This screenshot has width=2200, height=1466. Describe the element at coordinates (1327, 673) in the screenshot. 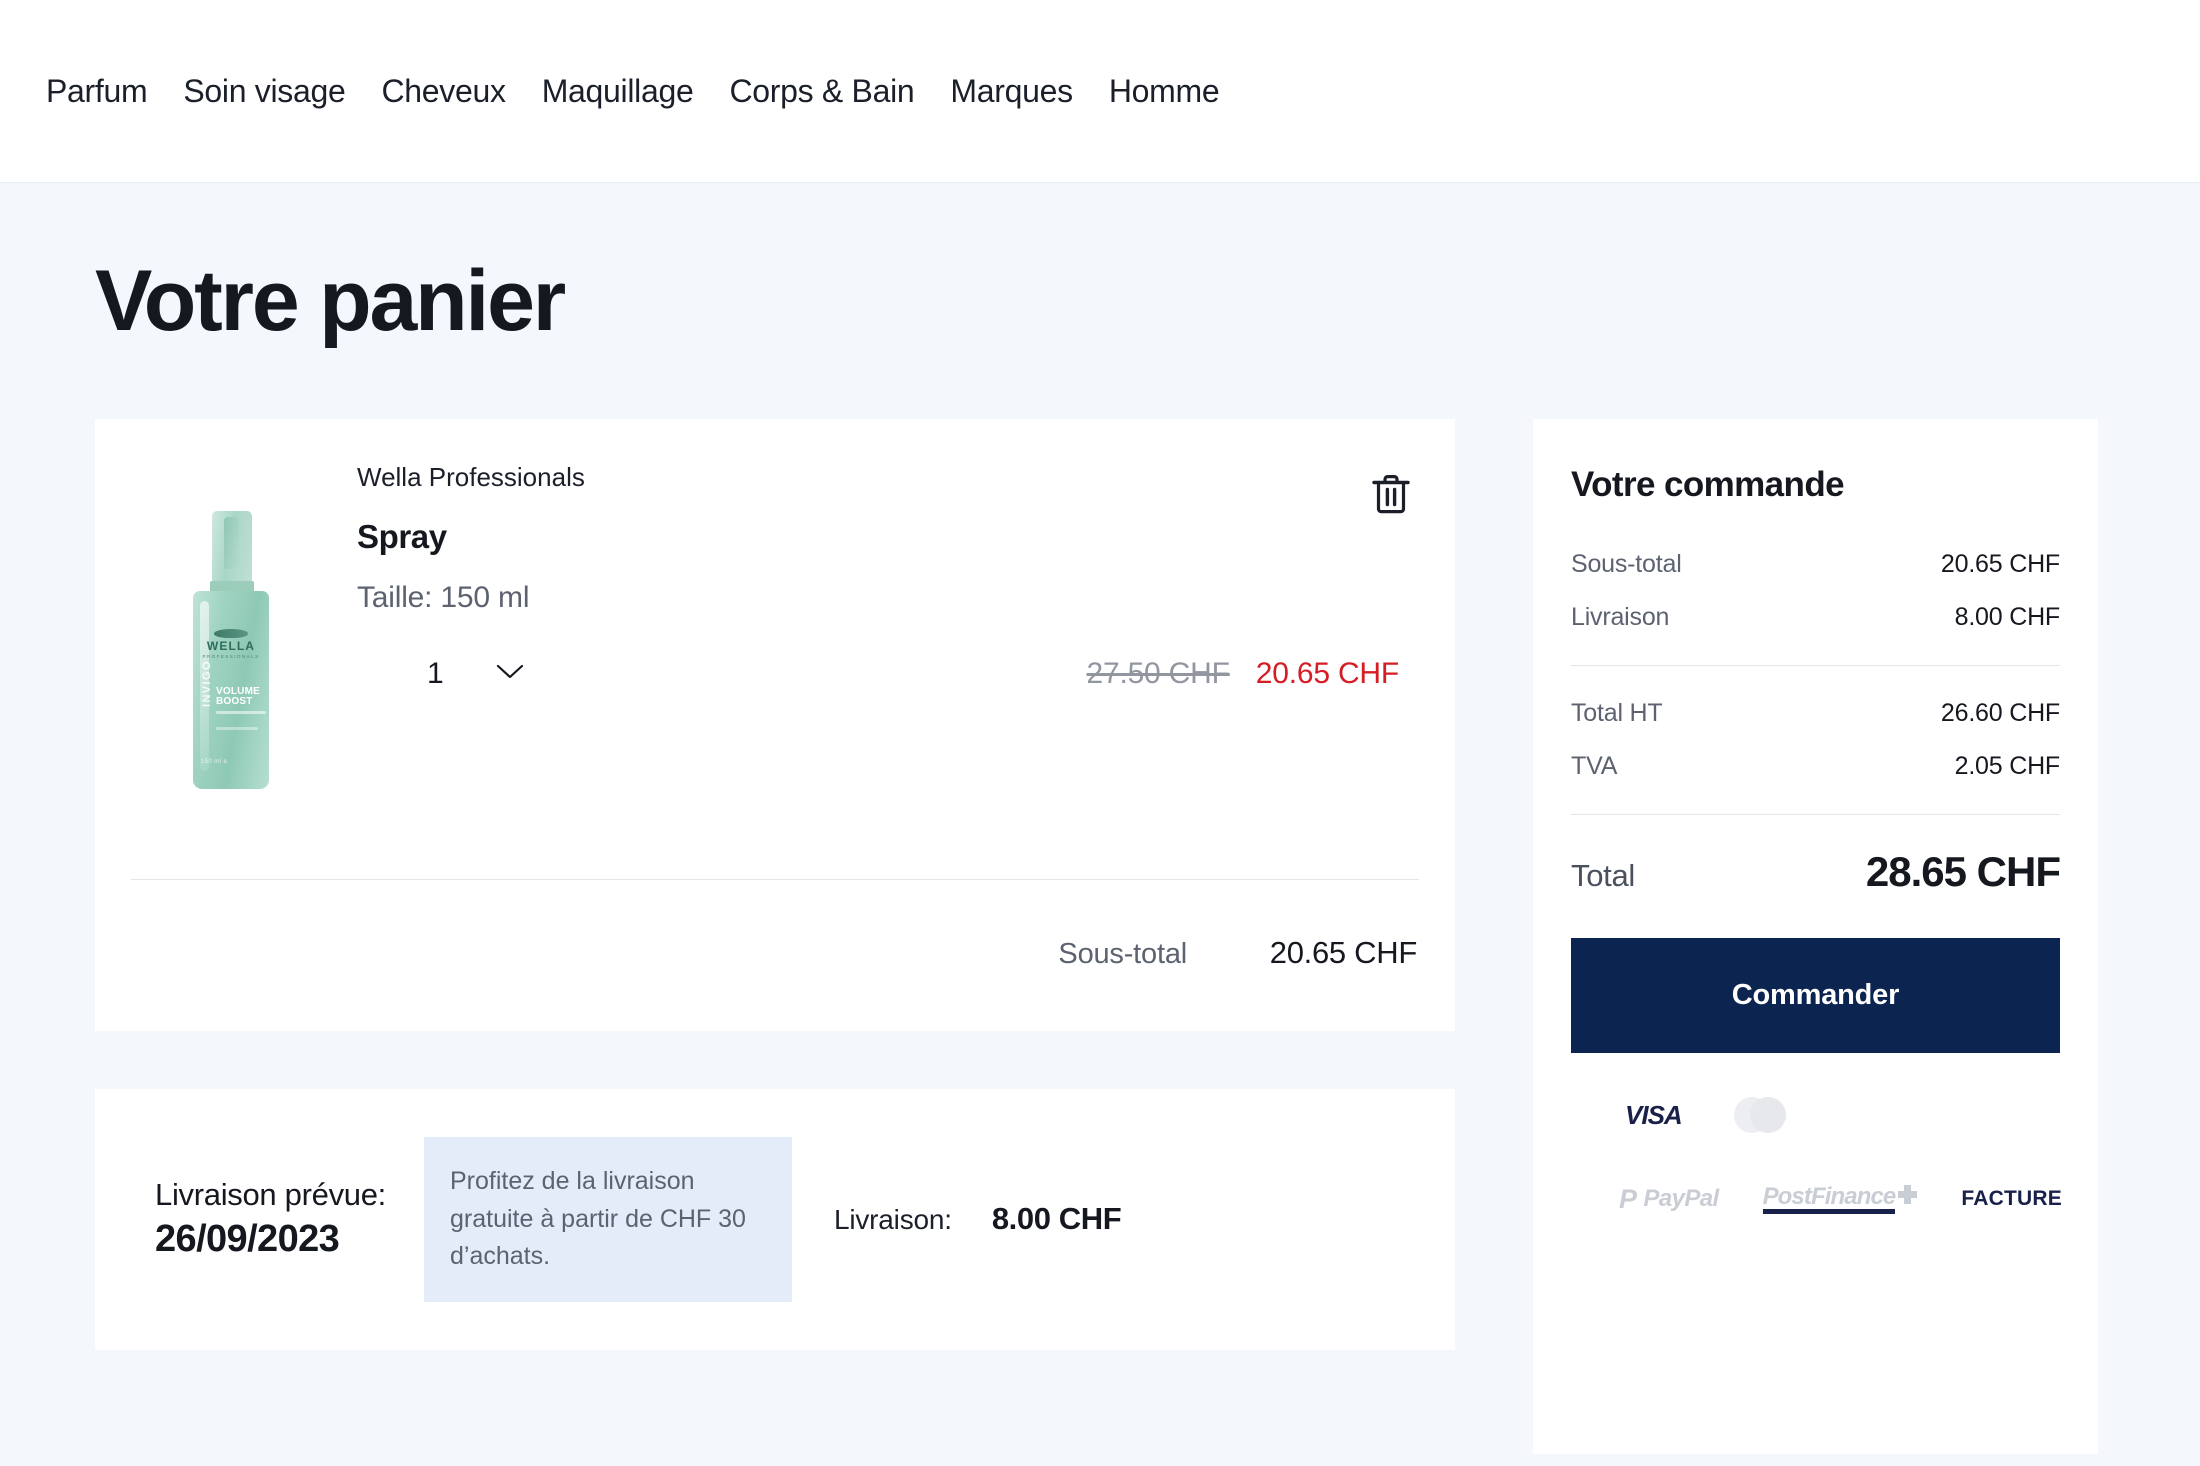

I see `price-discounted: 20.65 CHF` at that location.